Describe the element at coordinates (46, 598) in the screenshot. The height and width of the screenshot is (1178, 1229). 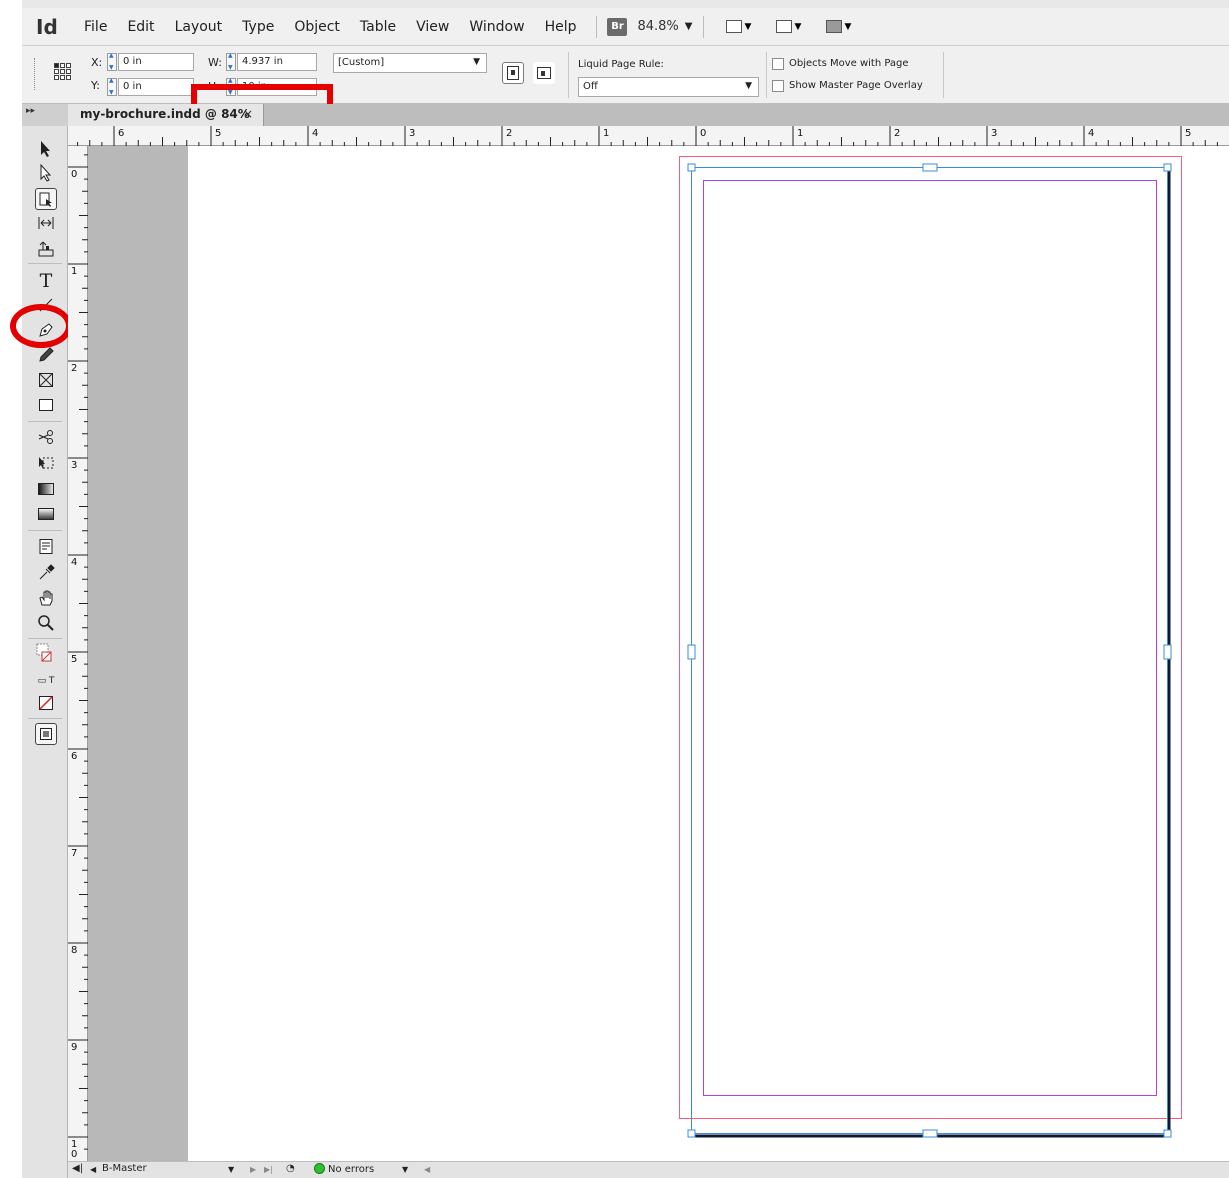
I see `hand-tool-icon` at that location.